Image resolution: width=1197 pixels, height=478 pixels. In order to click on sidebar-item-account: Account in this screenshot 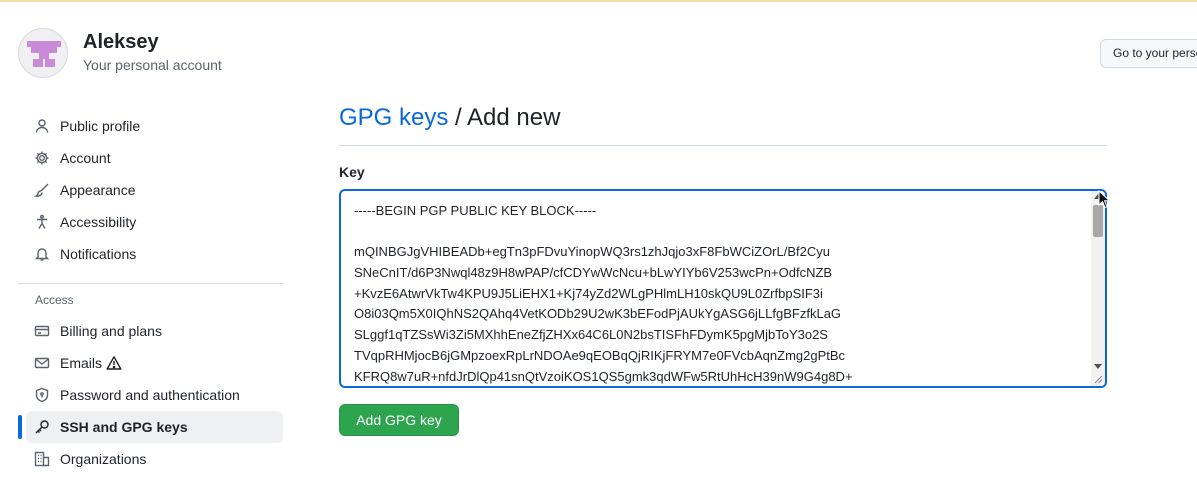, I will do `click(154, 158)`.